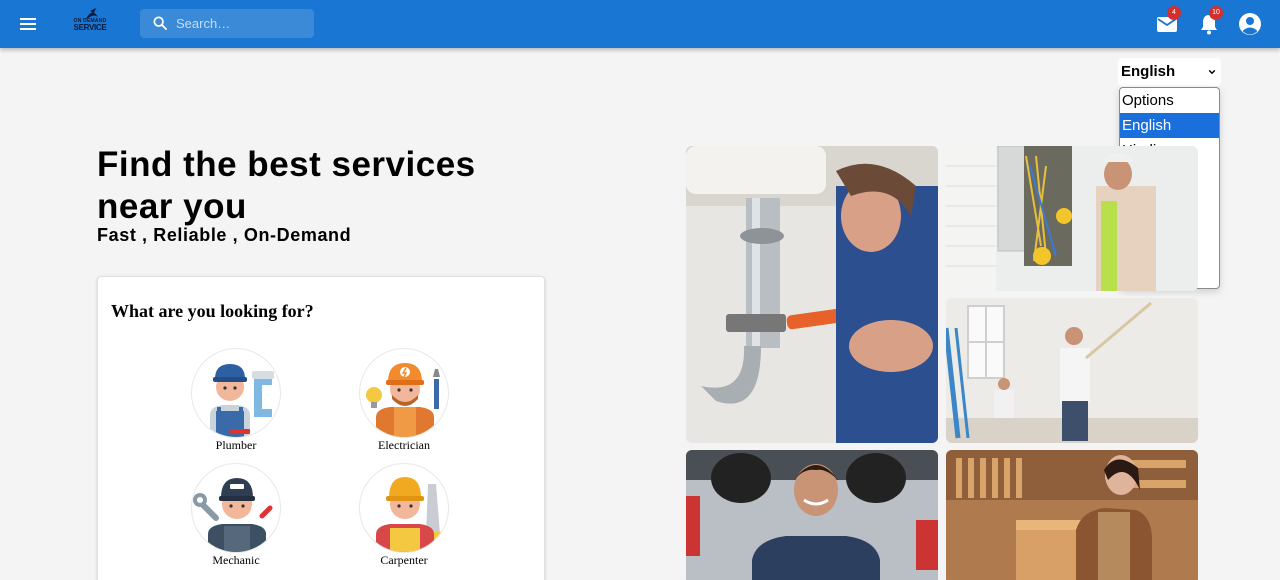 Image resolution: width=1280 pixels, height=580 pixels. I want to click on search-box, so click(227, 23).